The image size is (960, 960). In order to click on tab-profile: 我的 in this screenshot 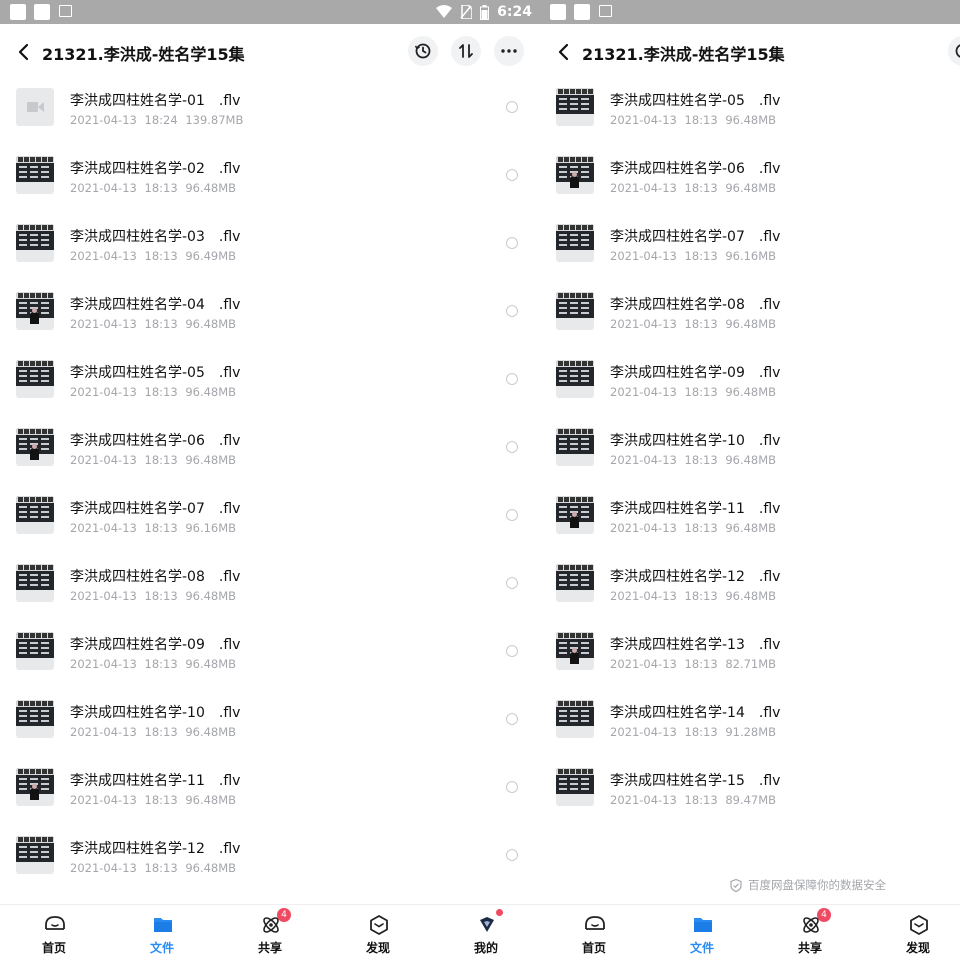, I will do `click(486, 932)`.